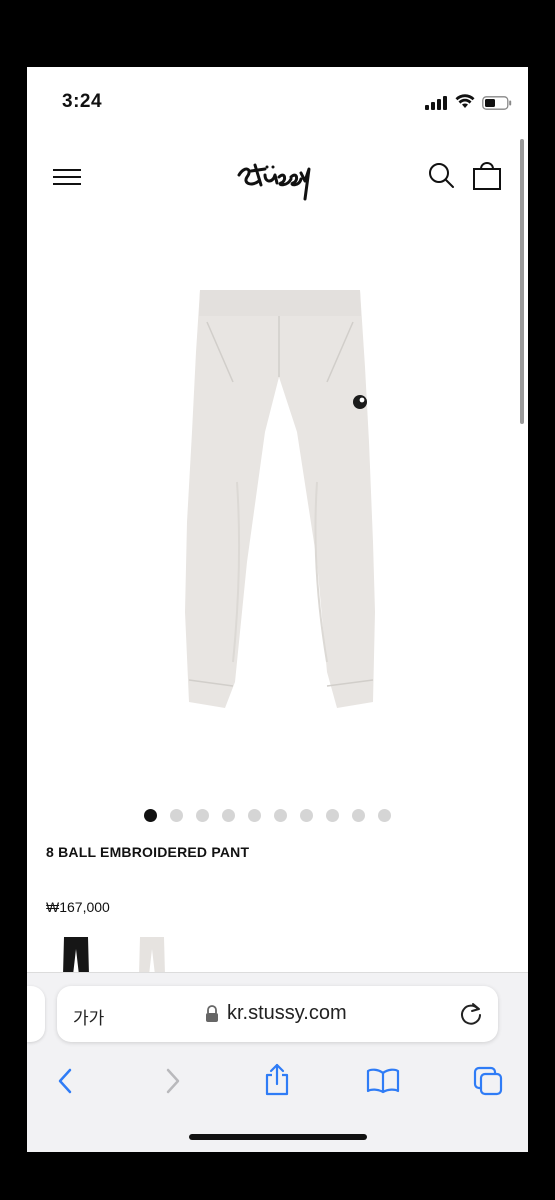  Describe the element at coordinates (277, 102) in the screenshot. I see `status-bar: 3:24` at that location.